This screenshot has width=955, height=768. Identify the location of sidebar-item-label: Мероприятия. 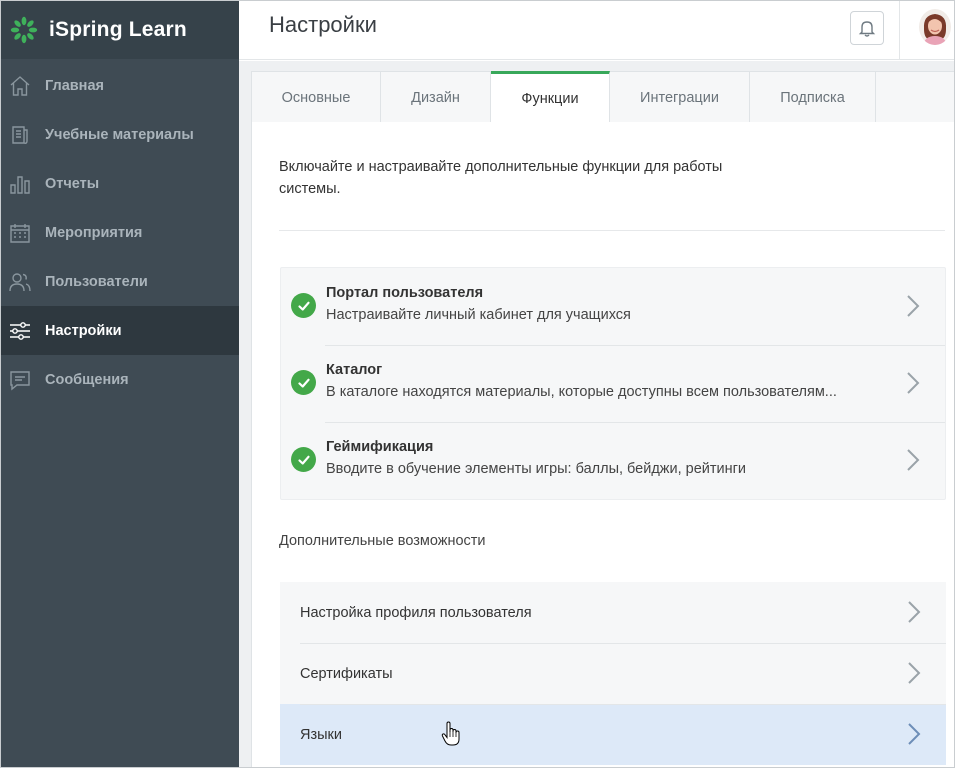
(94, 232).